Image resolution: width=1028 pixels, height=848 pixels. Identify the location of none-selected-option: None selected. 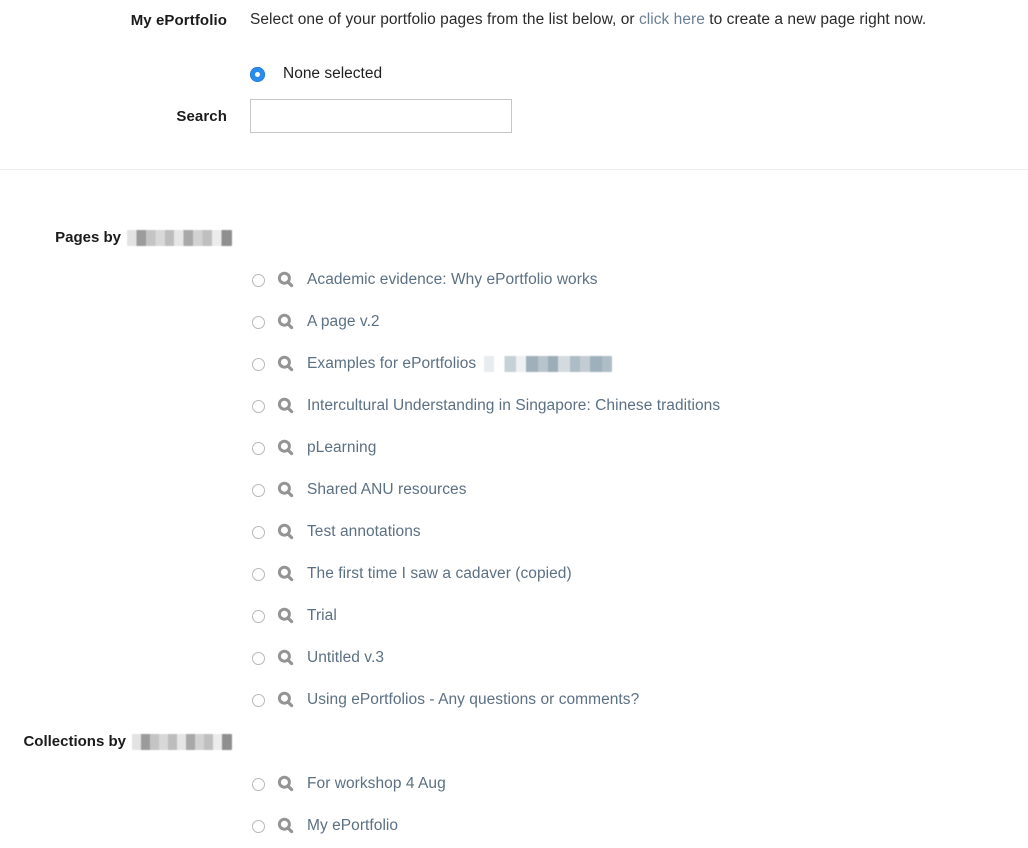
(316, 74).